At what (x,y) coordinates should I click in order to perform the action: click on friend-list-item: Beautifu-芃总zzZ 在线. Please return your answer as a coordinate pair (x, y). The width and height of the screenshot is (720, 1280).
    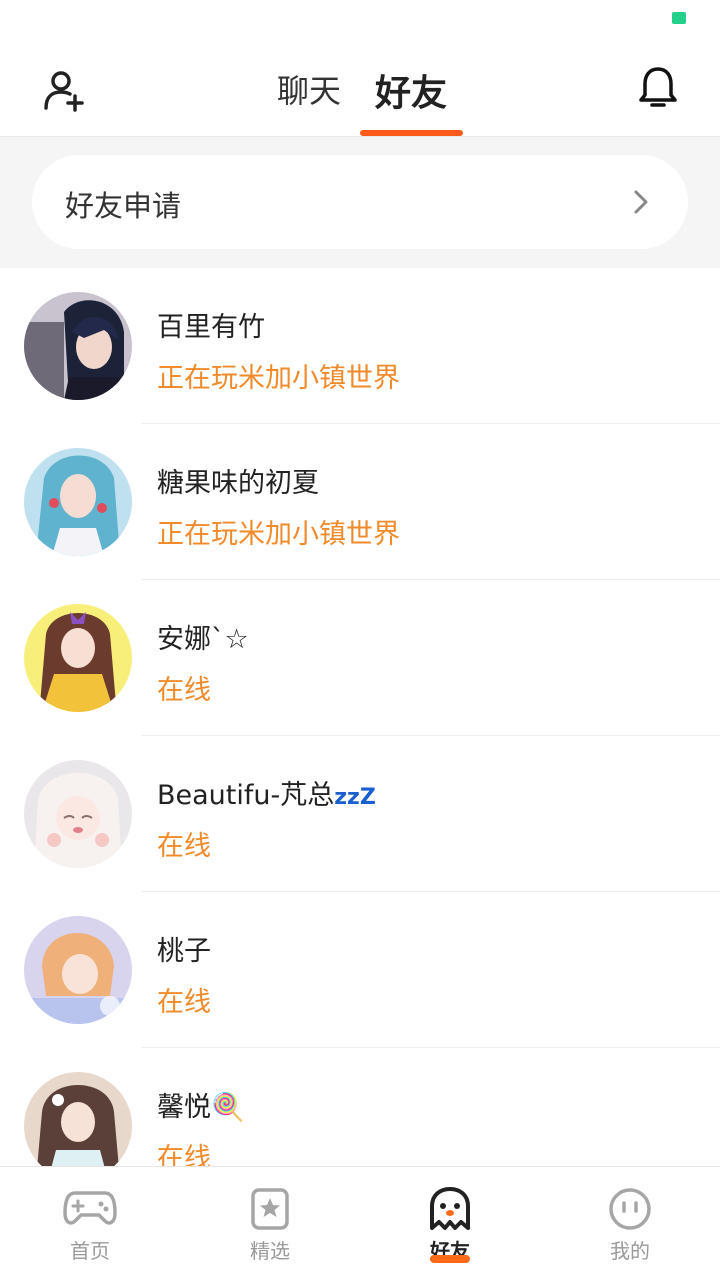
    Looking at the image, I should click on (360, 814).